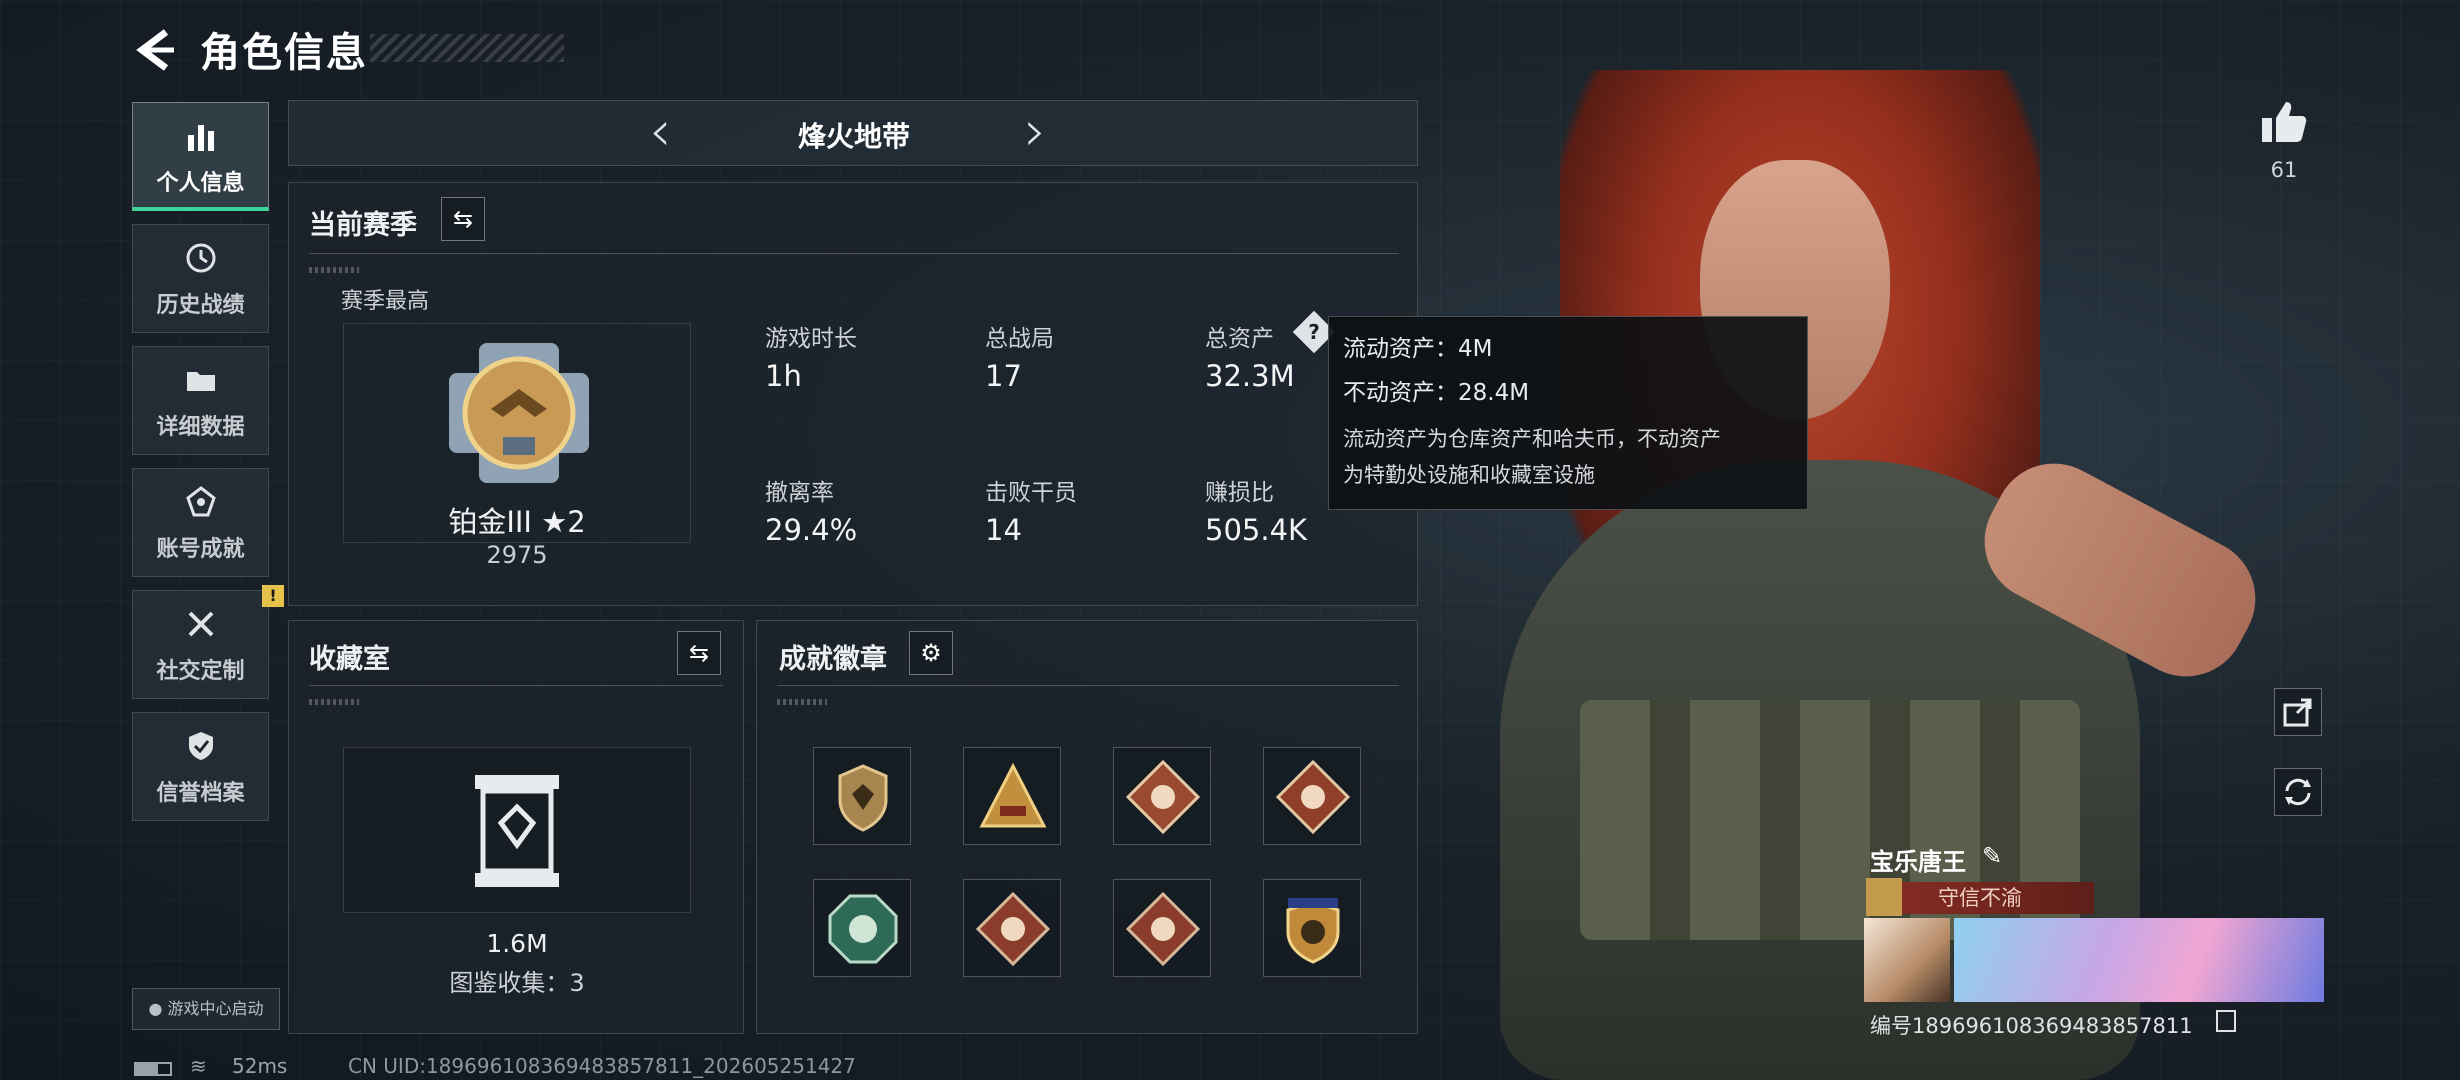 This screenshot has height=1080, width=2460. What do you see at coordinates (699, 653) in the screenshot?
I see `collection-switch-button: ⇆` at bounding box center [699, 653].